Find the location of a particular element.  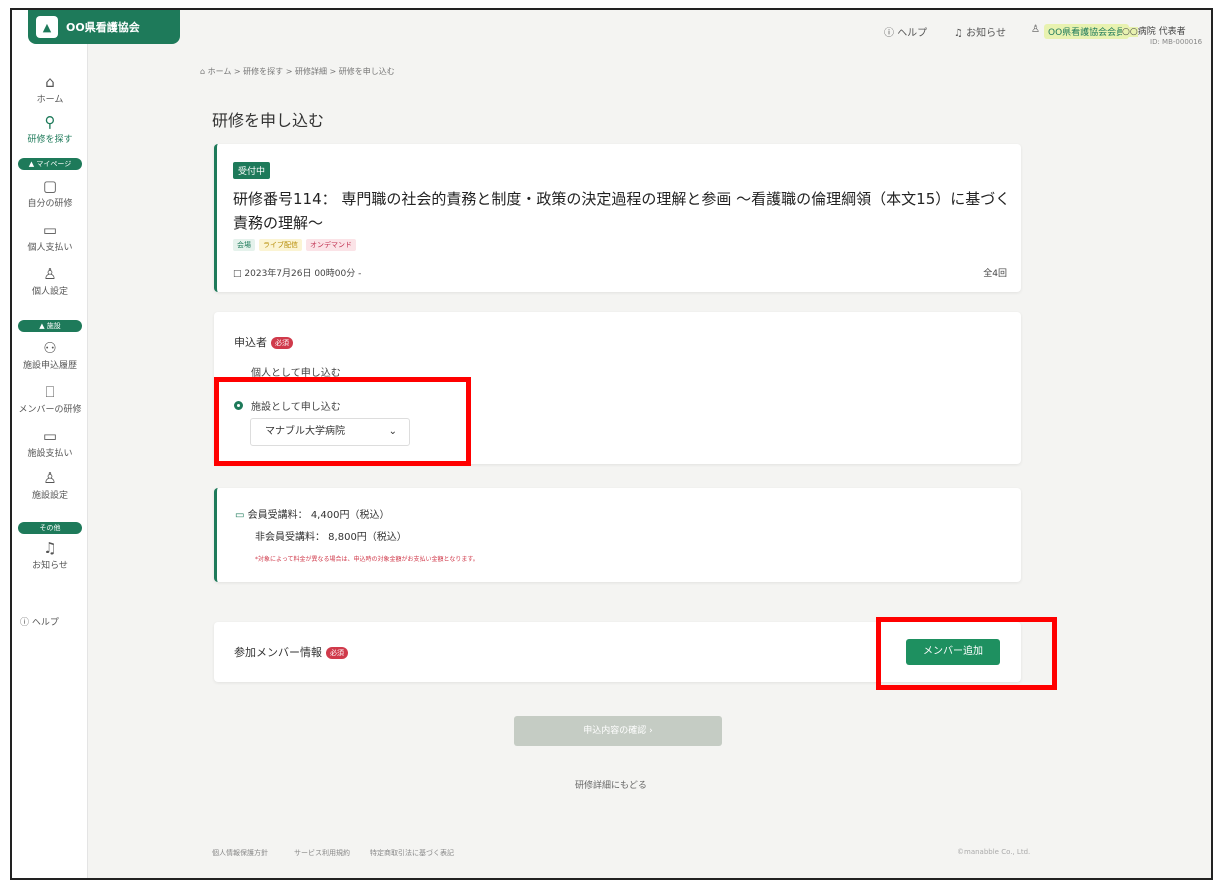

section-mypage: ▲ マイページ is located at coordinates (50, 164).